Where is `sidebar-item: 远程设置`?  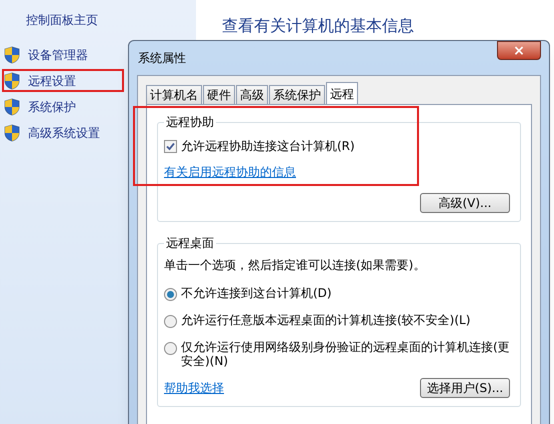
sidebar-item: 远程设置 is located at coordinates (63, 80).